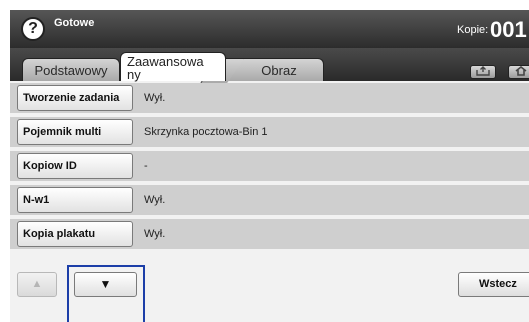  I want to click on tray-glyph, so click(483, 71).